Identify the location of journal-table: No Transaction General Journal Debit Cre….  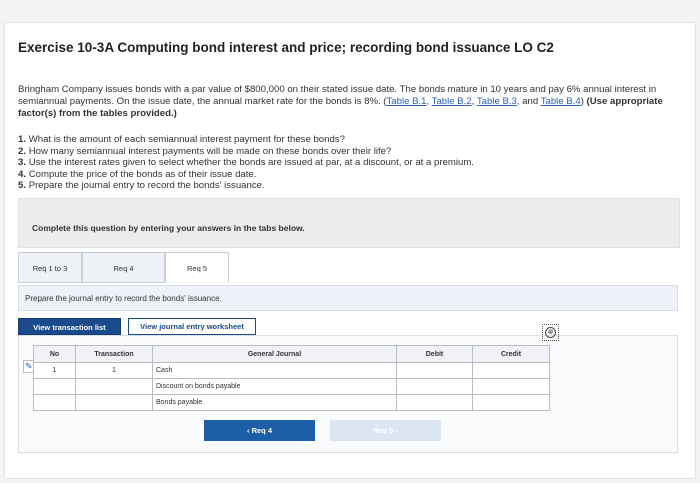
(291, 378).